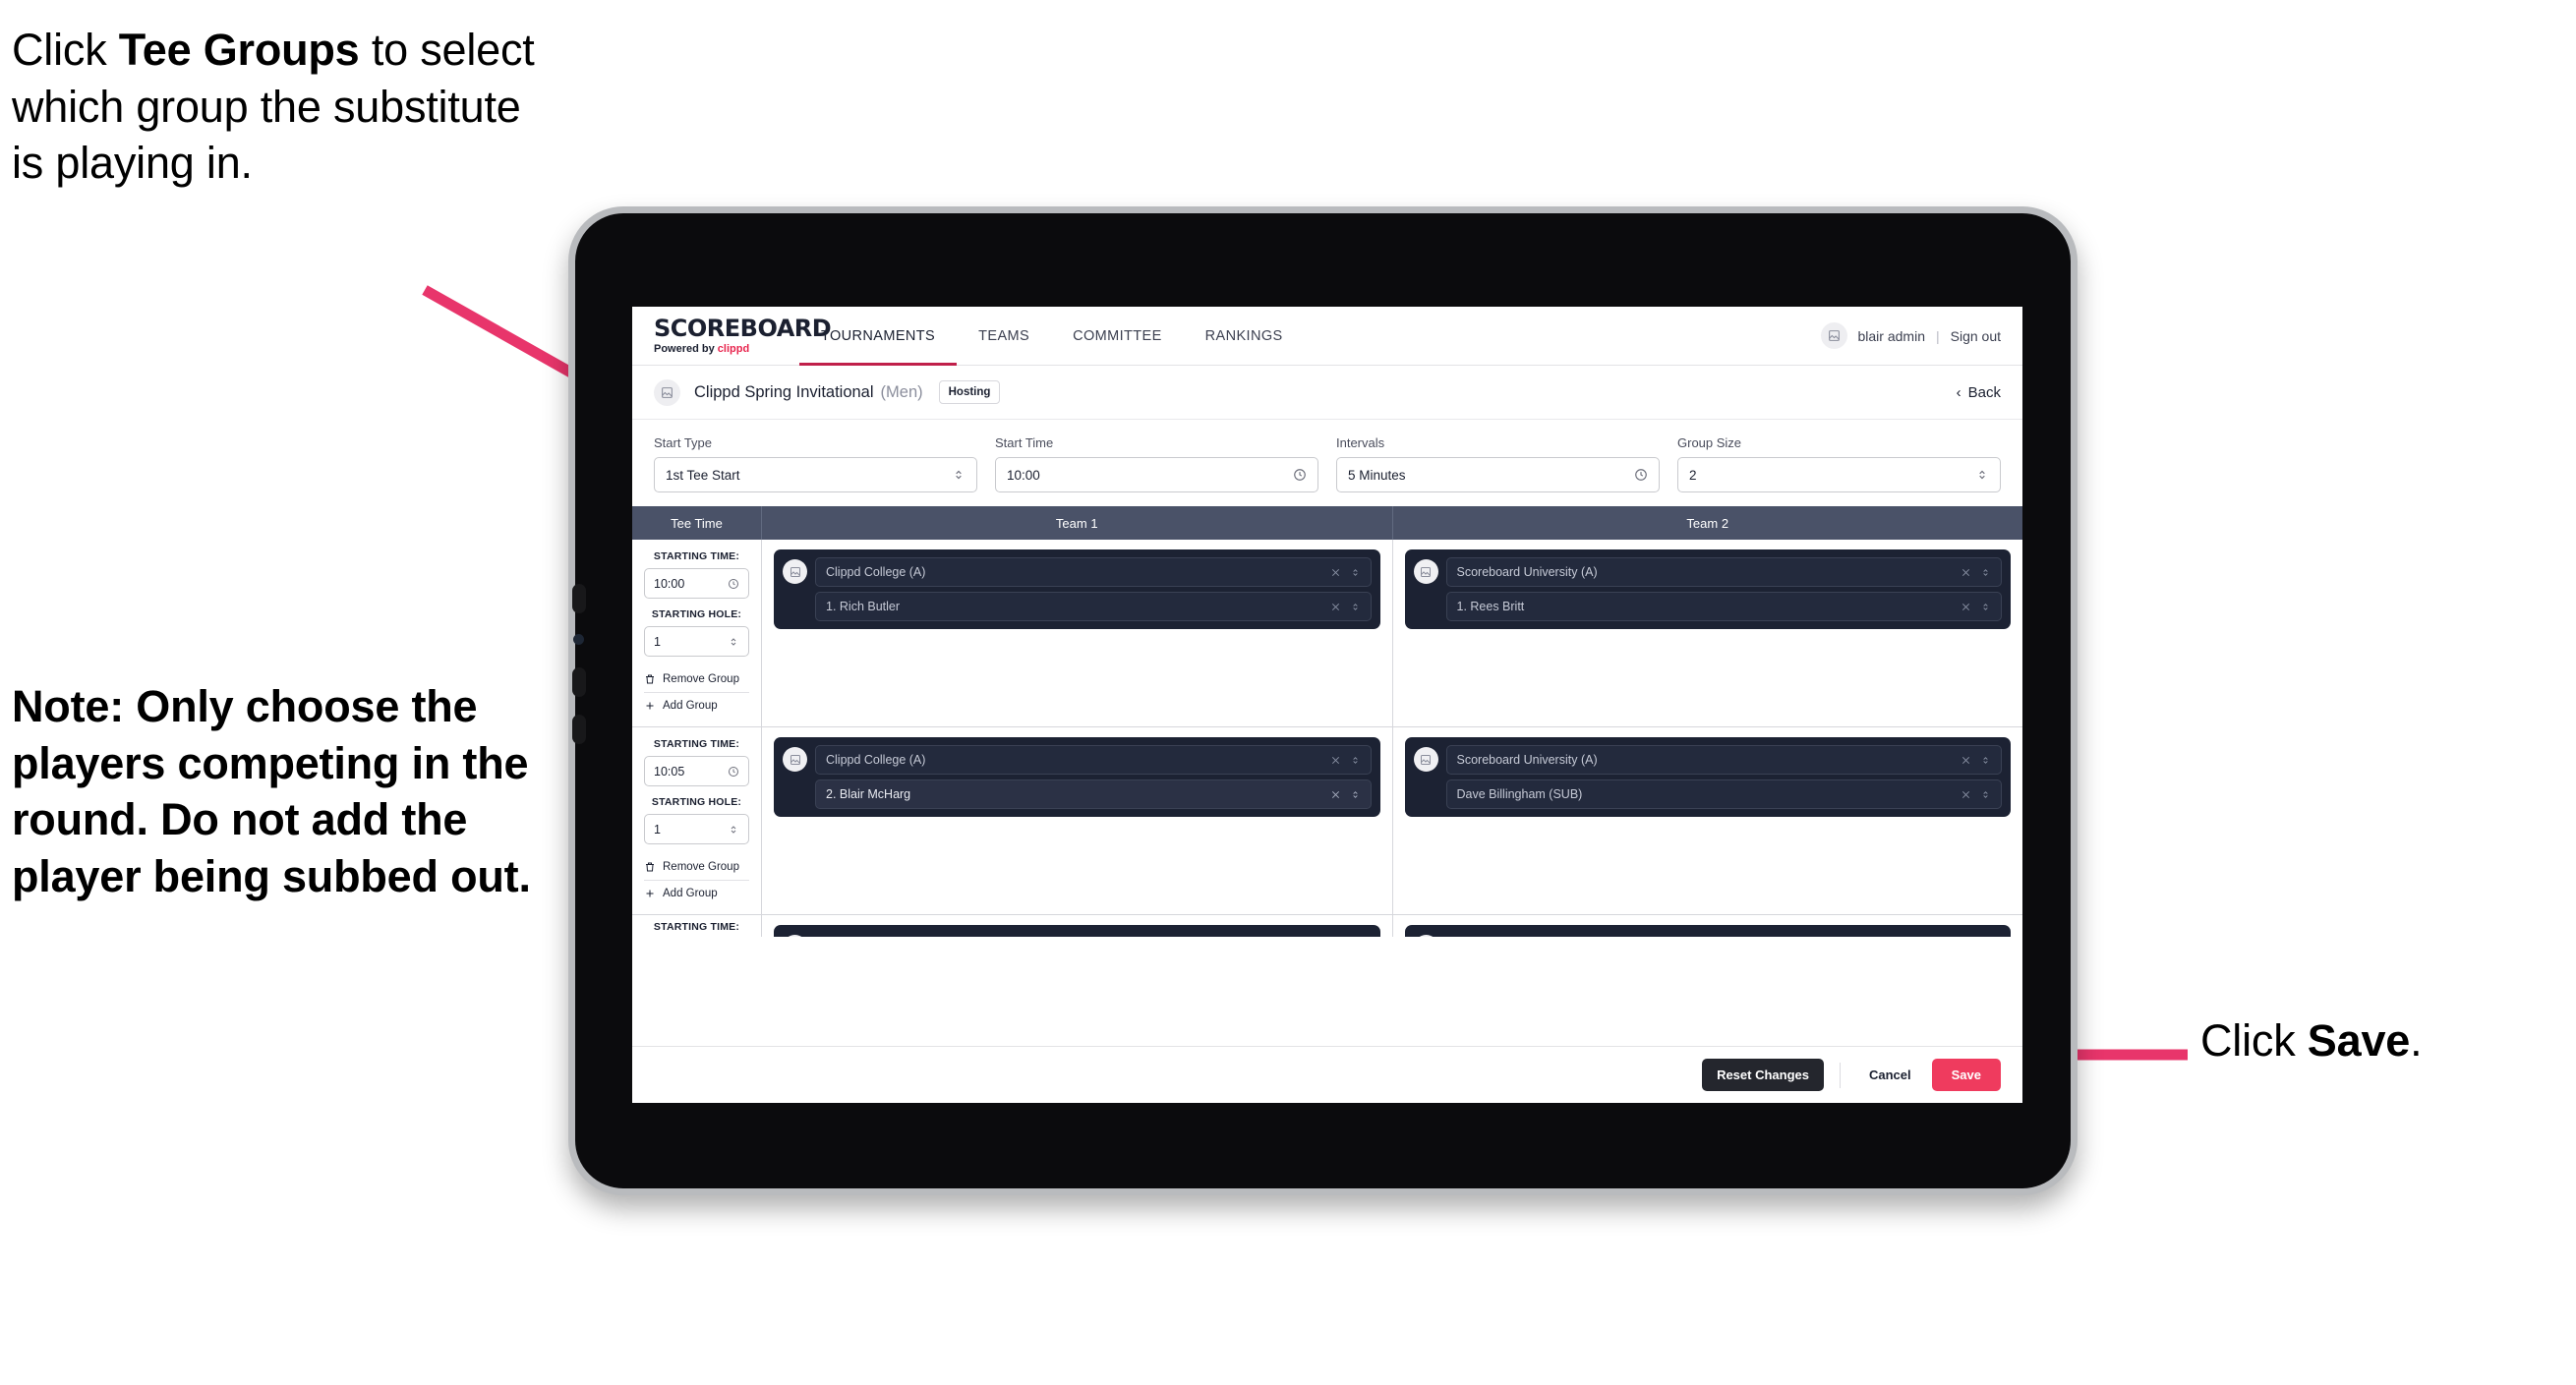 The width and height of the screenshot is (2576, 1385). What do you see at coordinates (1979, 392) in the screenshot?
I see `back-button: ‹ Back` at bounding box center [1979, 392].